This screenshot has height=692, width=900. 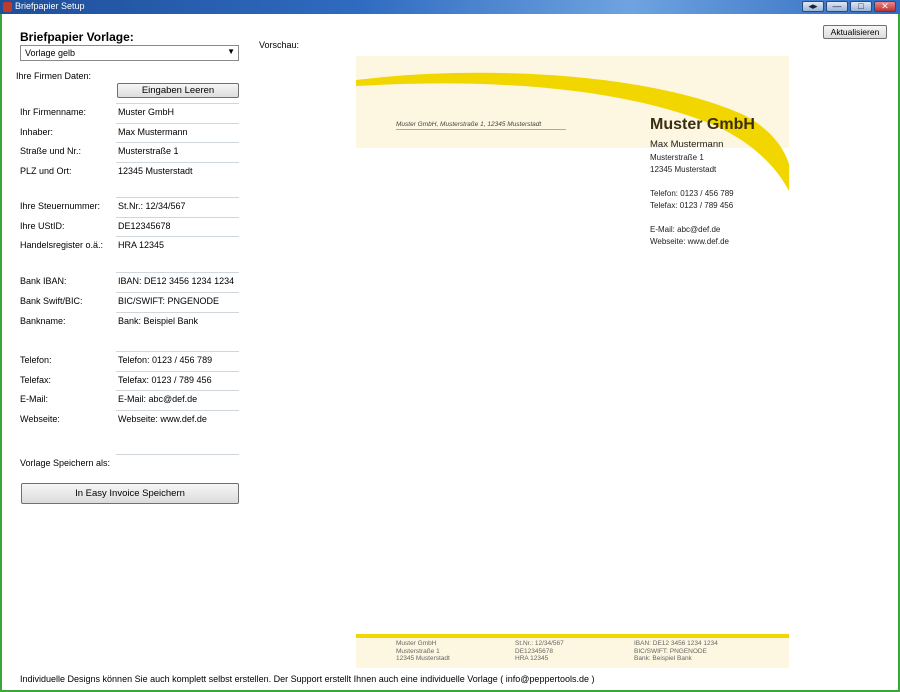 I want to click on field-input-bank-iban: IBAN: DE12 3456 1234 1234, so click(x=178, y=281).